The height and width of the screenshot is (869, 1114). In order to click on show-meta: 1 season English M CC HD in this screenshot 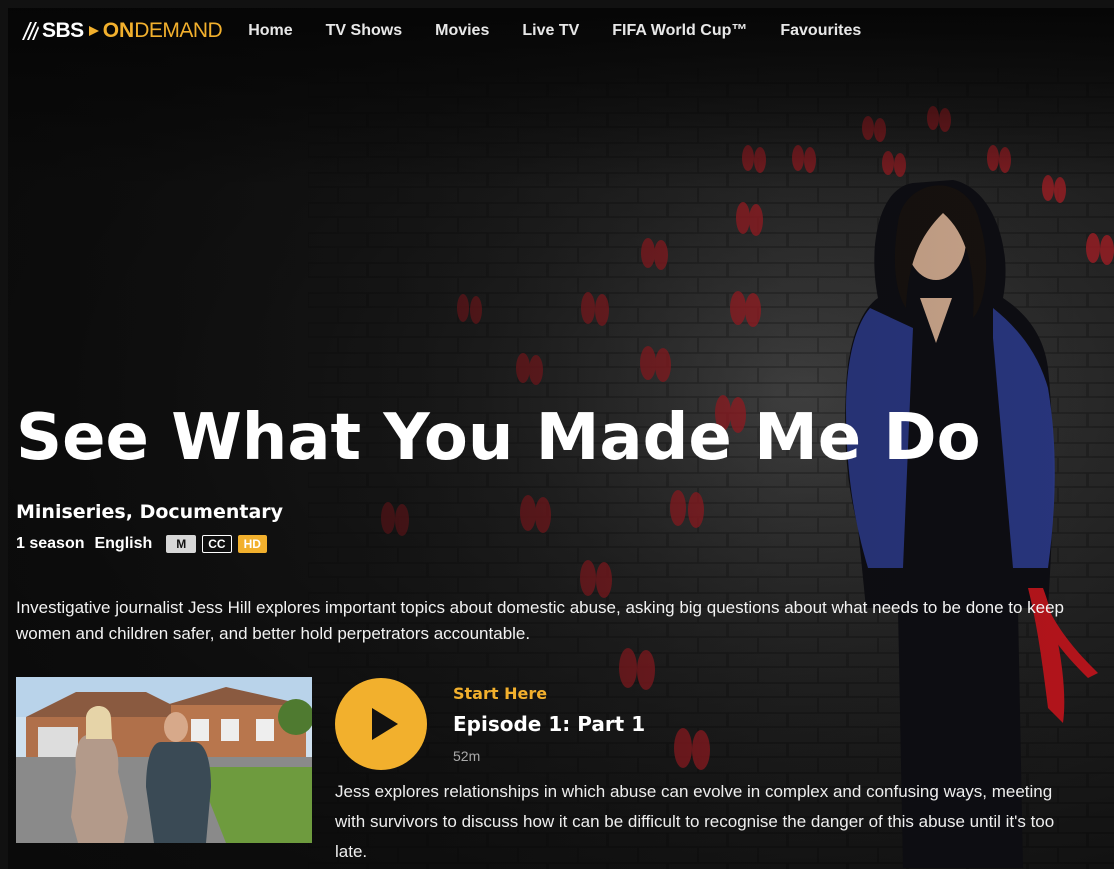, I will do `click(141, 544)`.